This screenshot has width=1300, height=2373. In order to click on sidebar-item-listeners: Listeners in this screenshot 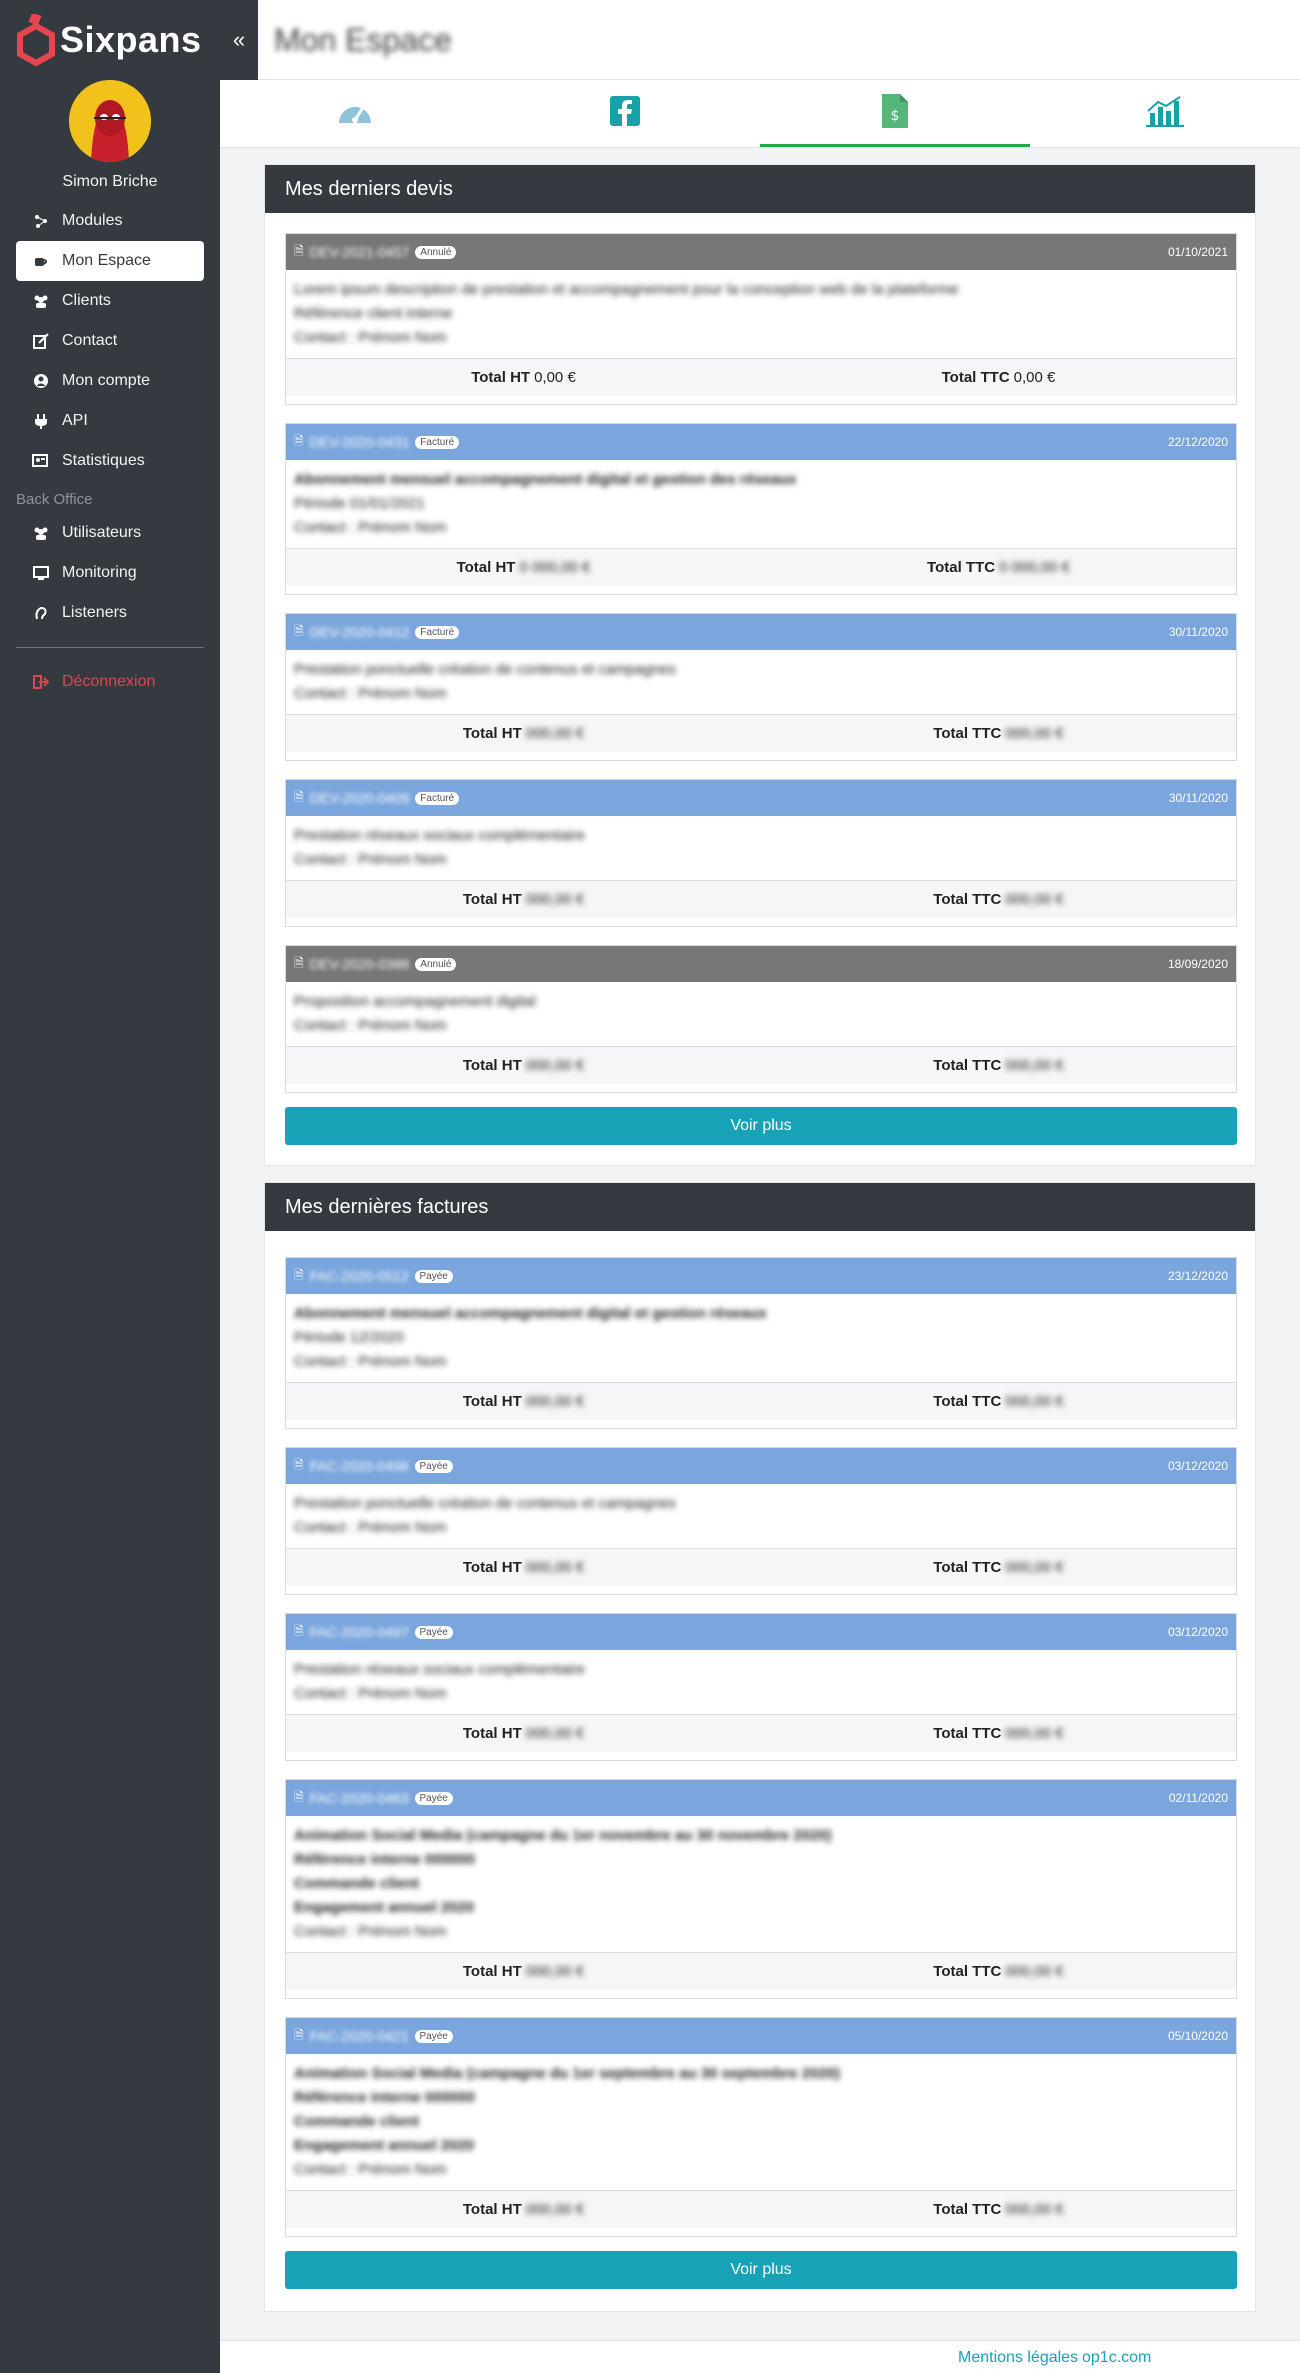, I will do `click(110, 613)`.